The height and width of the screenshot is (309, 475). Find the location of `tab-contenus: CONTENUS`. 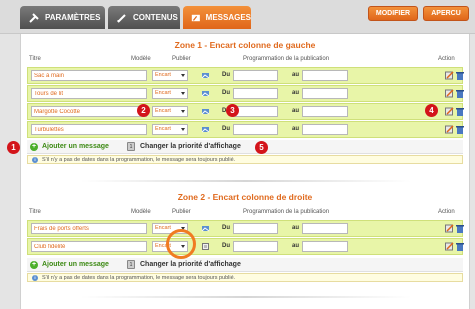

tab-contenus: CONTENUS is located at coordinates (144, 17).